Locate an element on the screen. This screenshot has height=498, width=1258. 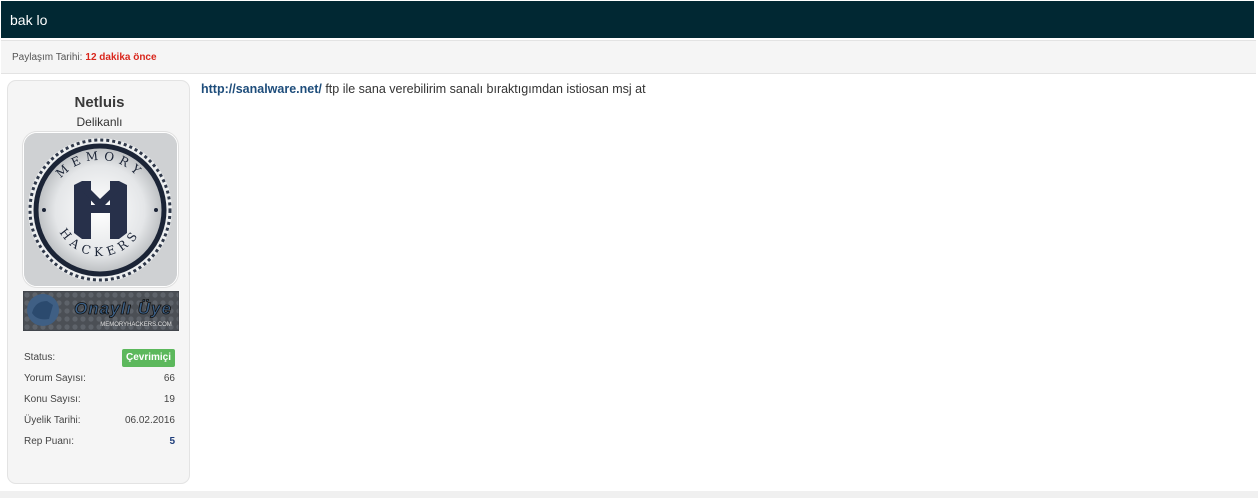
stat-value: 19 is located at coordinates (169, 399).